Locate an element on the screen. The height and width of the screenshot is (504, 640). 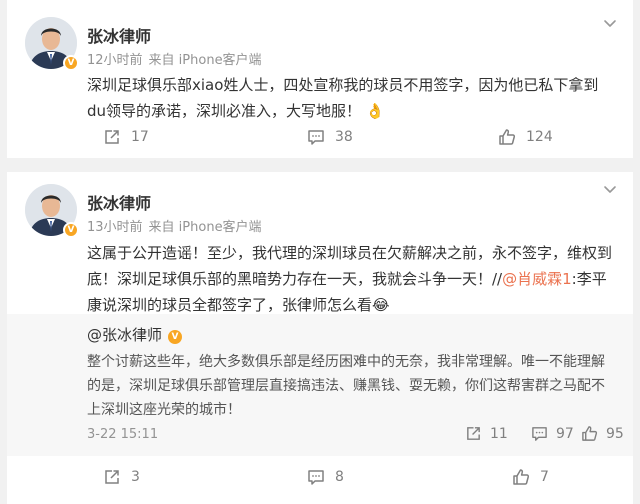
quoted-date: 3-22 15:11 is located at coordinates (123, 434).